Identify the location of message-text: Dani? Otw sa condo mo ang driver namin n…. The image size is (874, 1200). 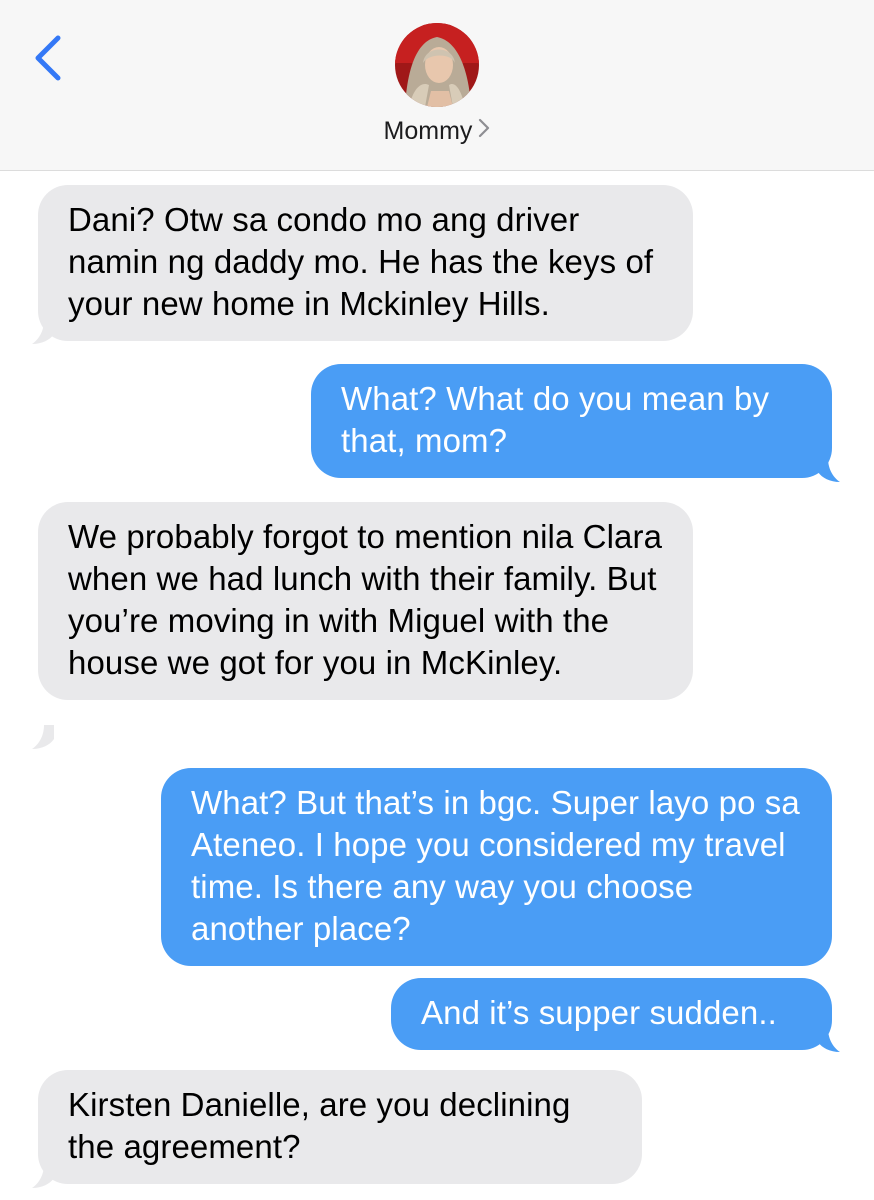
(361, 261).